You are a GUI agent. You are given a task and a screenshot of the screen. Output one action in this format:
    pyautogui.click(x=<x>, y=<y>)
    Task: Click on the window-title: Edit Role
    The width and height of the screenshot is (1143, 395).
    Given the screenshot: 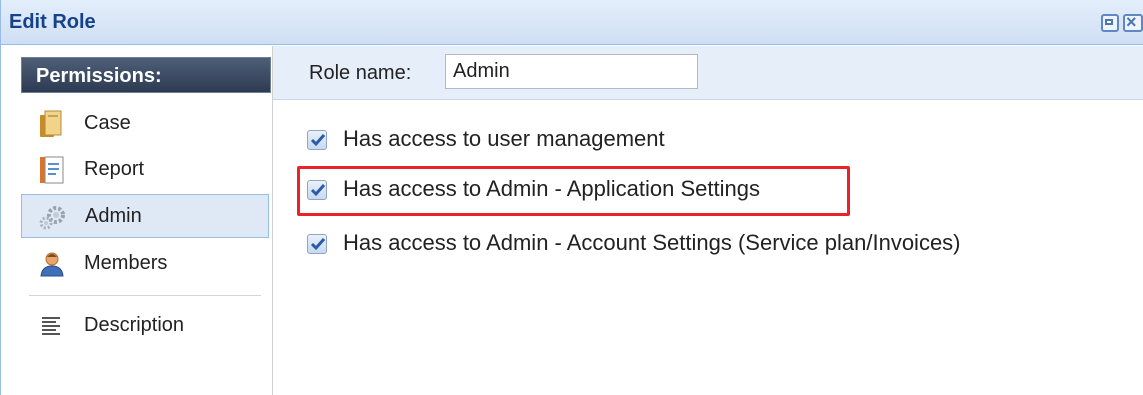 What is the action you would take?
    pyautogui.click(x=52, y=22)
    